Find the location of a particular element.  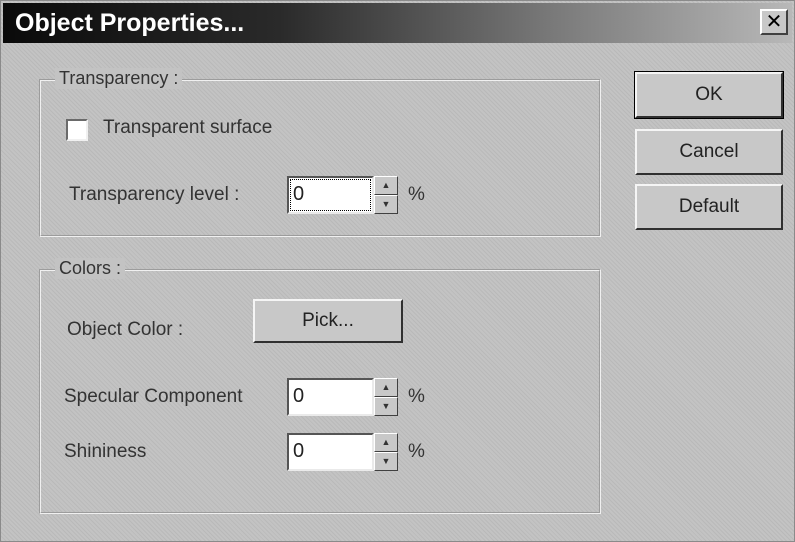

specular-component-spinner: ▲ ▼ is located at coordinates (386, 397).